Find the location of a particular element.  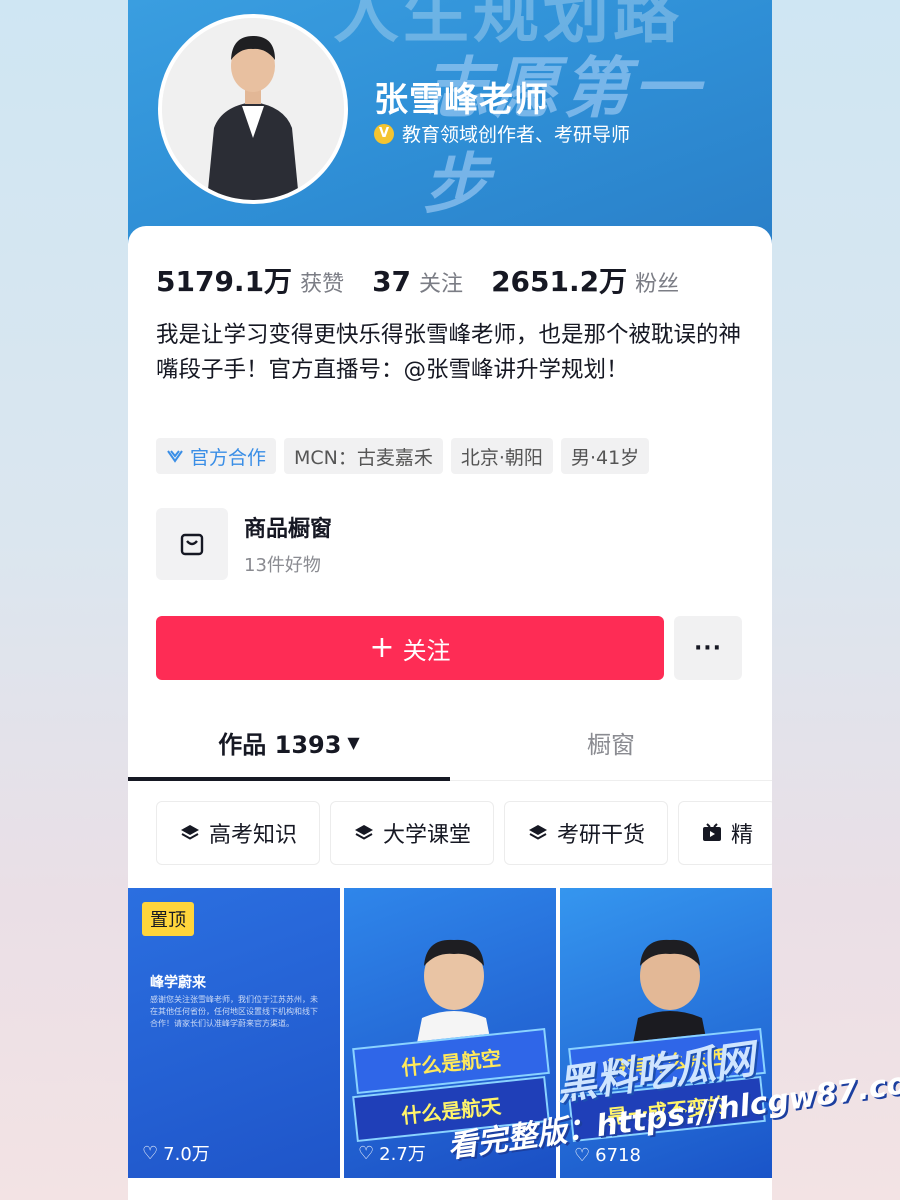

like-count: ♡ 6718 is located at coordinates (607, 1155).